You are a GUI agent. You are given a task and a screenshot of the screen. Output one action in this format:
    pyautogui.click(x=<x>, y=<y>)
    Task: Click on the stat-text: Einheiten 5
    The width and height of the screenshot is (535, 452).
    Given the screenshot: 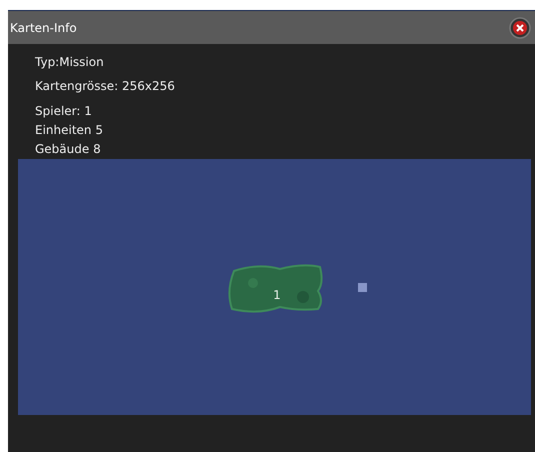 What is the action you would take?
    pyautogui.click(x=69, y=130)
    